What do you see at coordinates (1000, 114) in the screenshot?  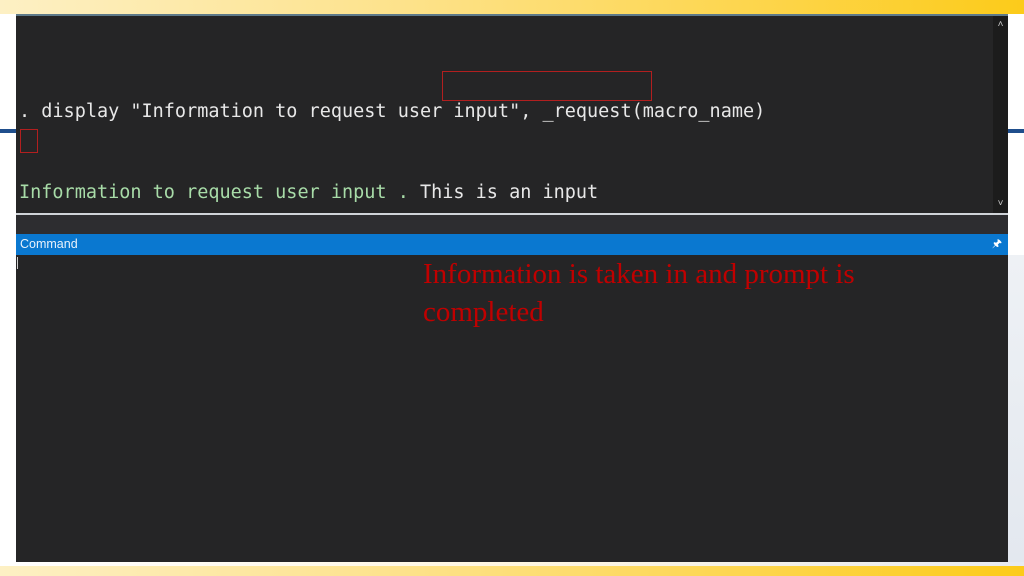 I see `results-scrollbar: ˄ ˅` at bounding box center [1000, 114].